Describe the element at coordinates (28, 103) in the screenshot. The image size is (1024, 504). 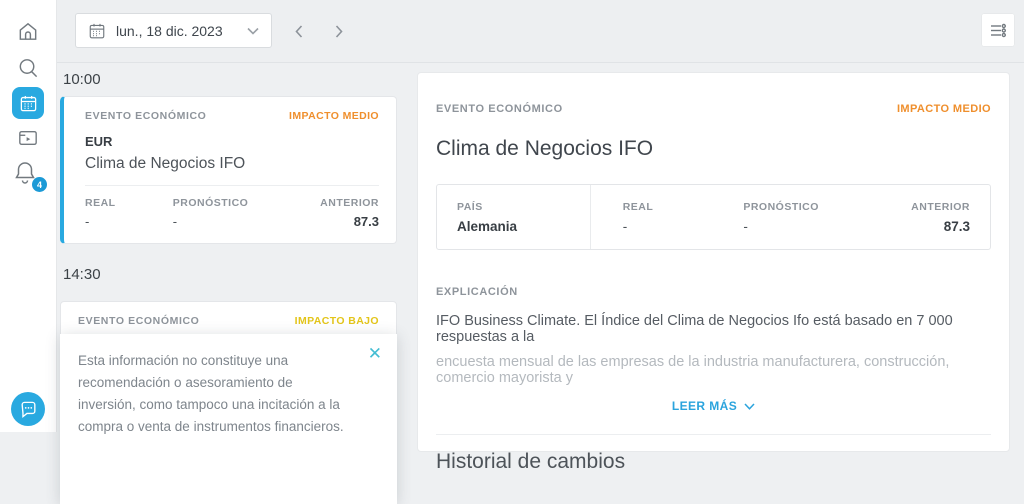
I see `calendar-tab-active` at that location.